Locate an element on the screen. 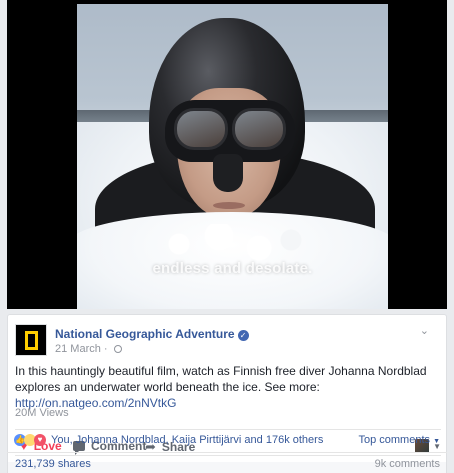  globe-icon is located at coordinates (117, 349).